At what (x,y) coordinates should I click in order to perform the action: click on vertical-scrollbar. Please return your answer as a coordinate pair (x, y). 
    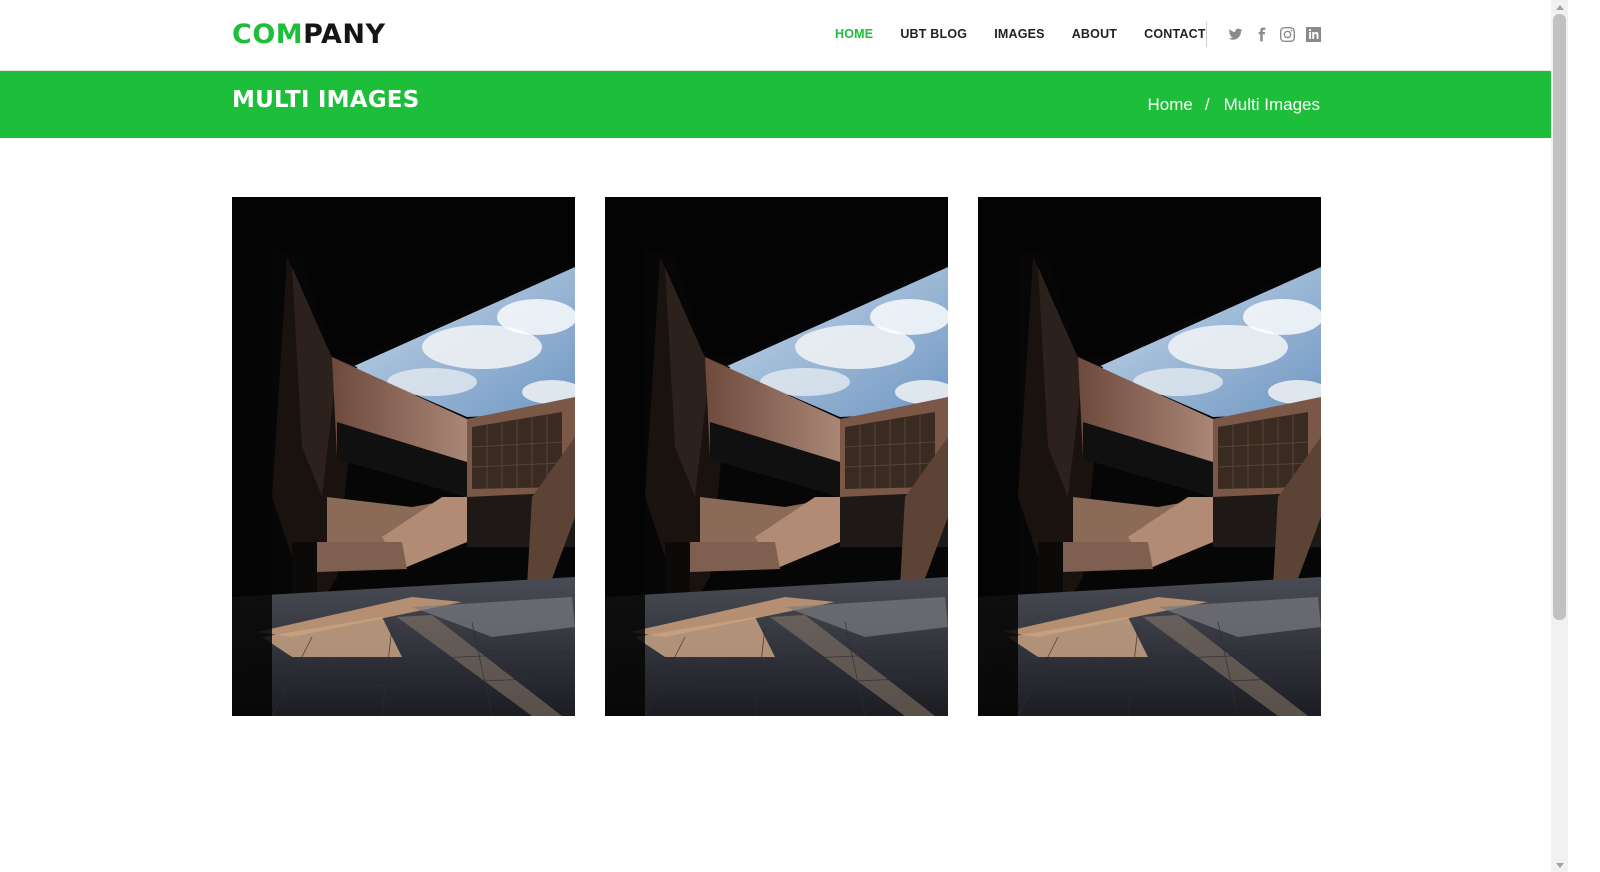
    Looking at the image, I should click on (1559, 436).